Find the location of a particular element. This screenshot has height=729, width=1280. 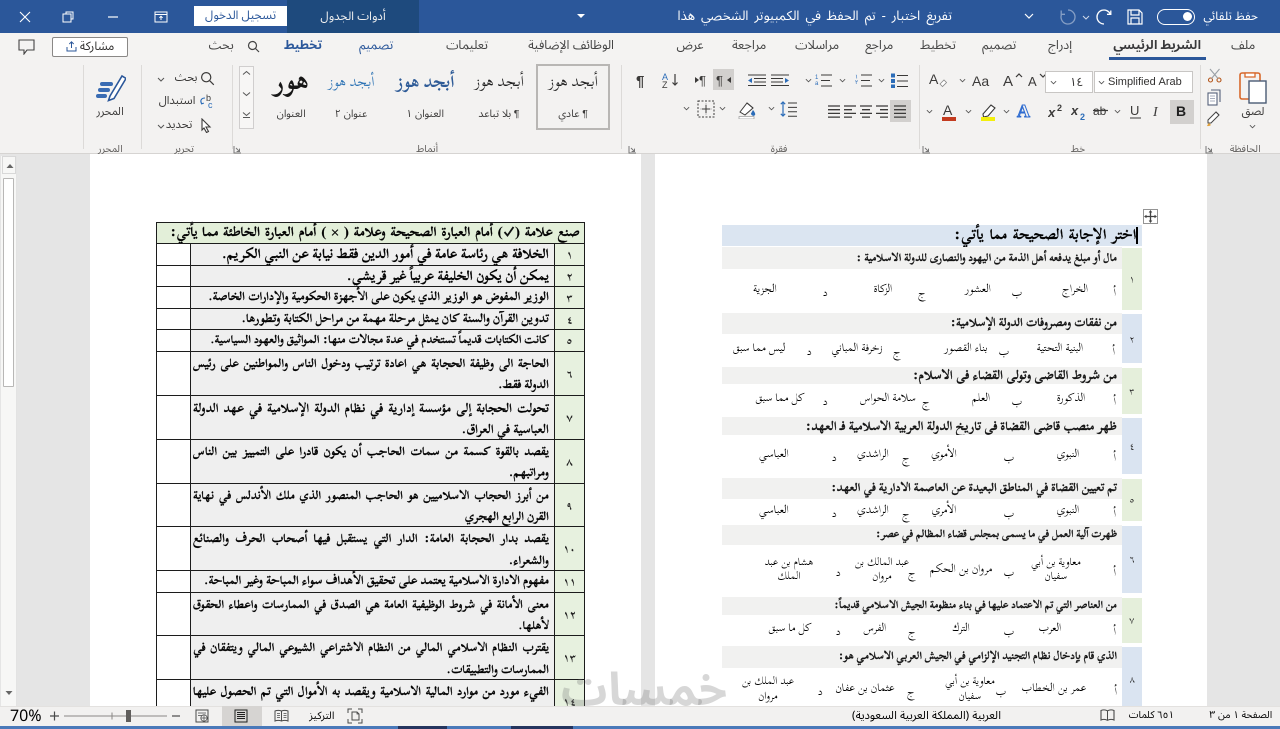

svg-text: ٢ is located at coordinates (856, 83).